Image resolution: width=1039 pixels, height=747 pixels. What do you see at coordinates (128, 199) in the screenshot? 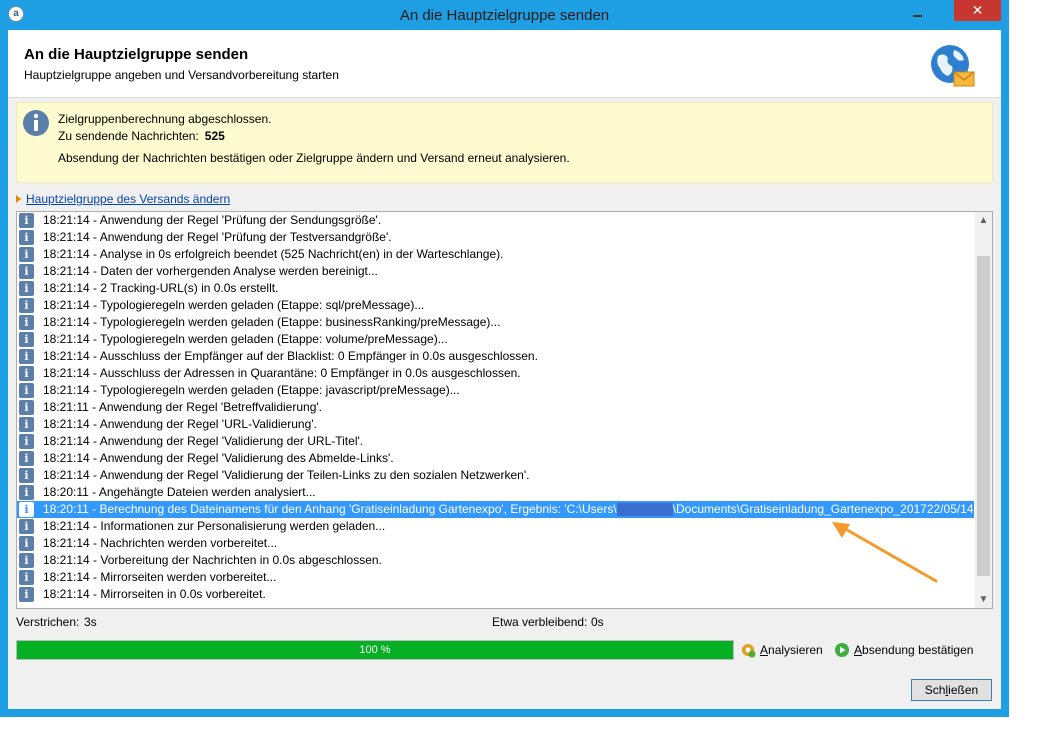
I see `change-target-link: Hauptzielgruppe des Versands ändern` at bounding box center [128, 199].